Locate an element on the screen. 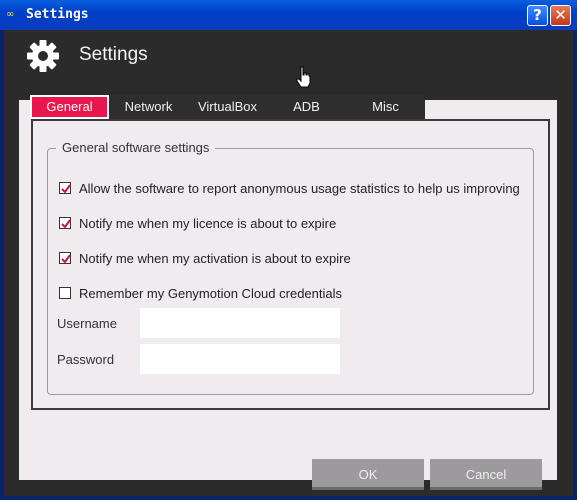  tab-bar: General Network VirtualBox ADB Misc is located at coordinates (227, 107).